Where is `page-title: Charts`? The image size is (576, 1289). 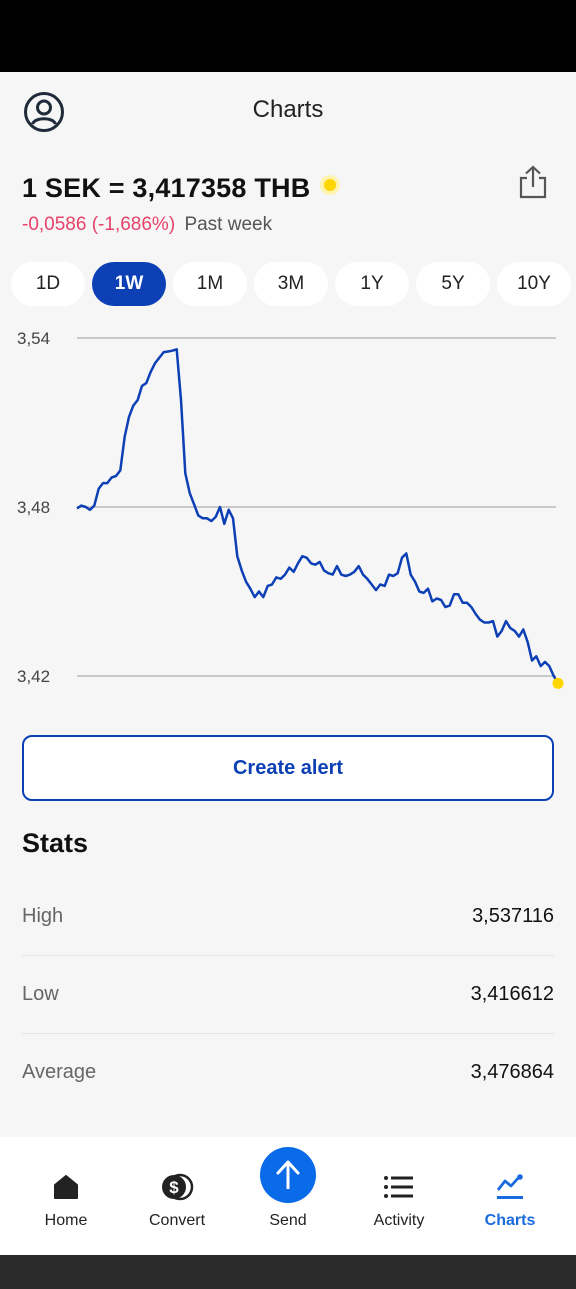
page-title: Charts is located at coordinates (288, 109).